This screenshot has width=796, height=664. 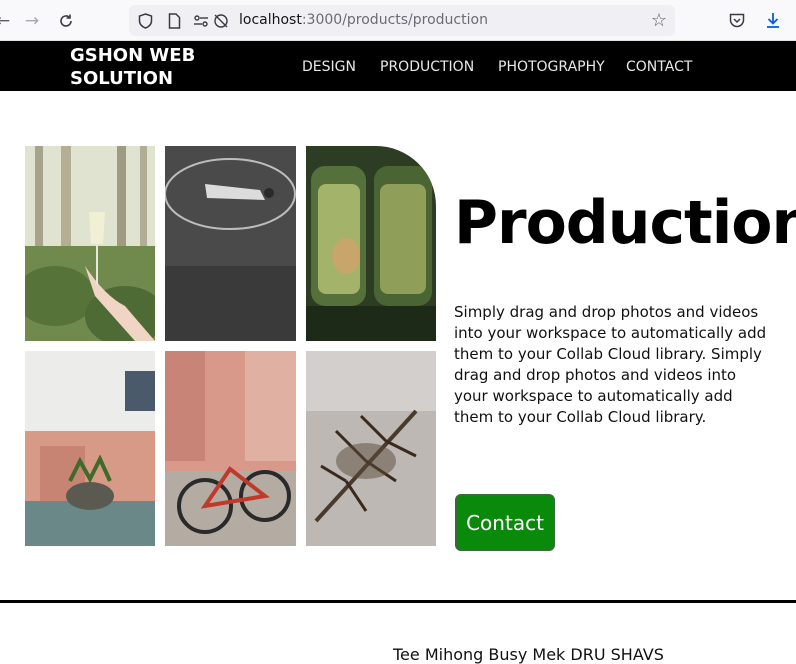 What do you see at coordinates (66, 21) in the screenshot?
I see `reload-icon` at bounding box center [66, 21].